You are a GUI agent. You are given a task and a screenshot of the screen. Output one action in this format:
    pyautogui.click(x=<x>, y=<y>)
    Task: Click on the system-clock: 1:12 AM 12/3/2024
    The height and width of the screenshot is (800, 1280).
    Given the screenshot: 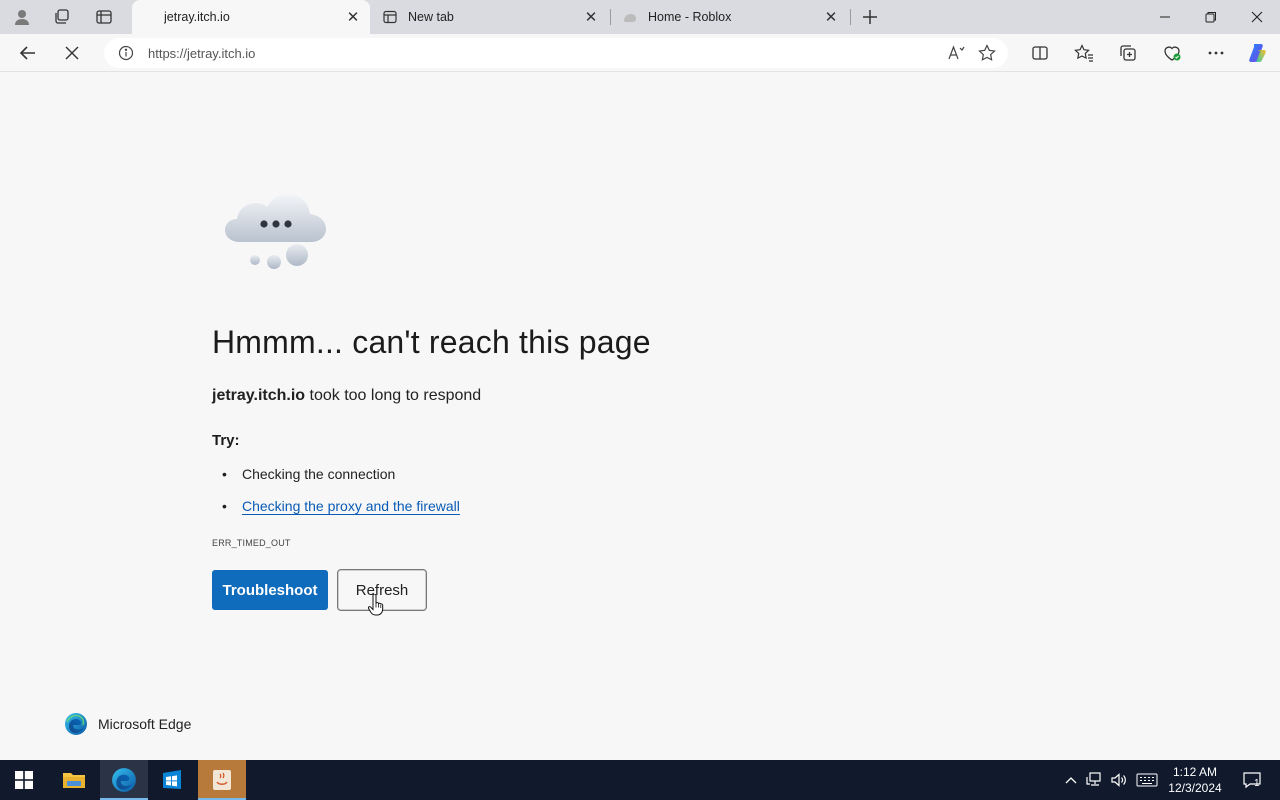 What is the action you would take?
    pyautogui.click(x=1195, y=780)
    